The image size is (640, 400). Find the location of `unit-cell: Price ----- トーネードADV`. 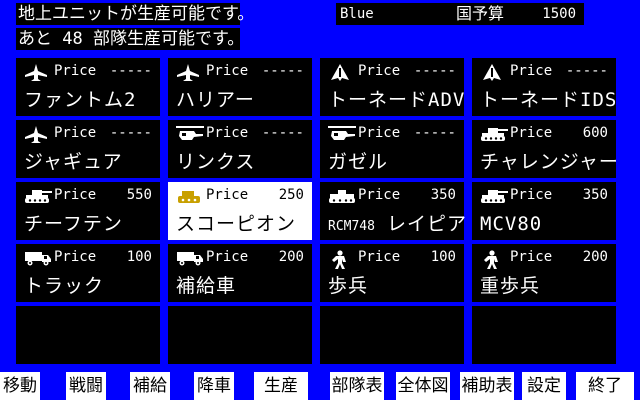

unit-cell: Price ----- トーネードADV is located at coordinates (392, 87).